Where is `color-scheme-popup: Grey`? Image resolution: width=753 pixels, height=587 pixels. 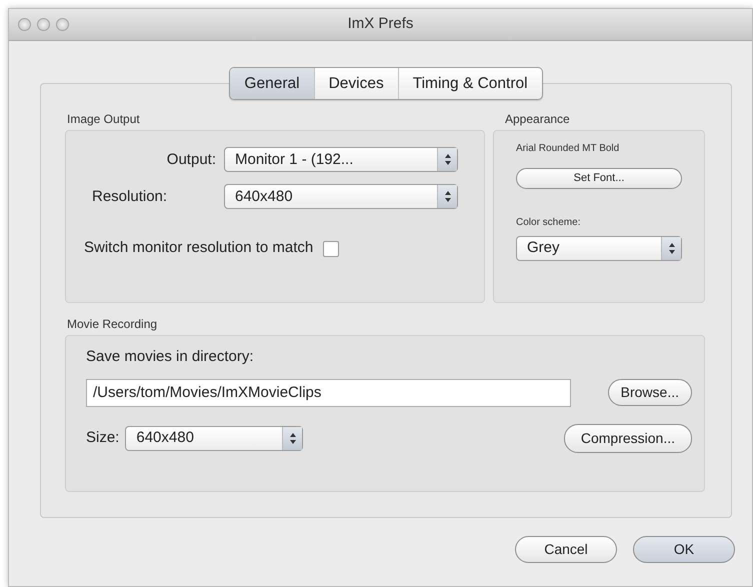 color-scheme-popup: Grey is located at coordinates (599, 248).